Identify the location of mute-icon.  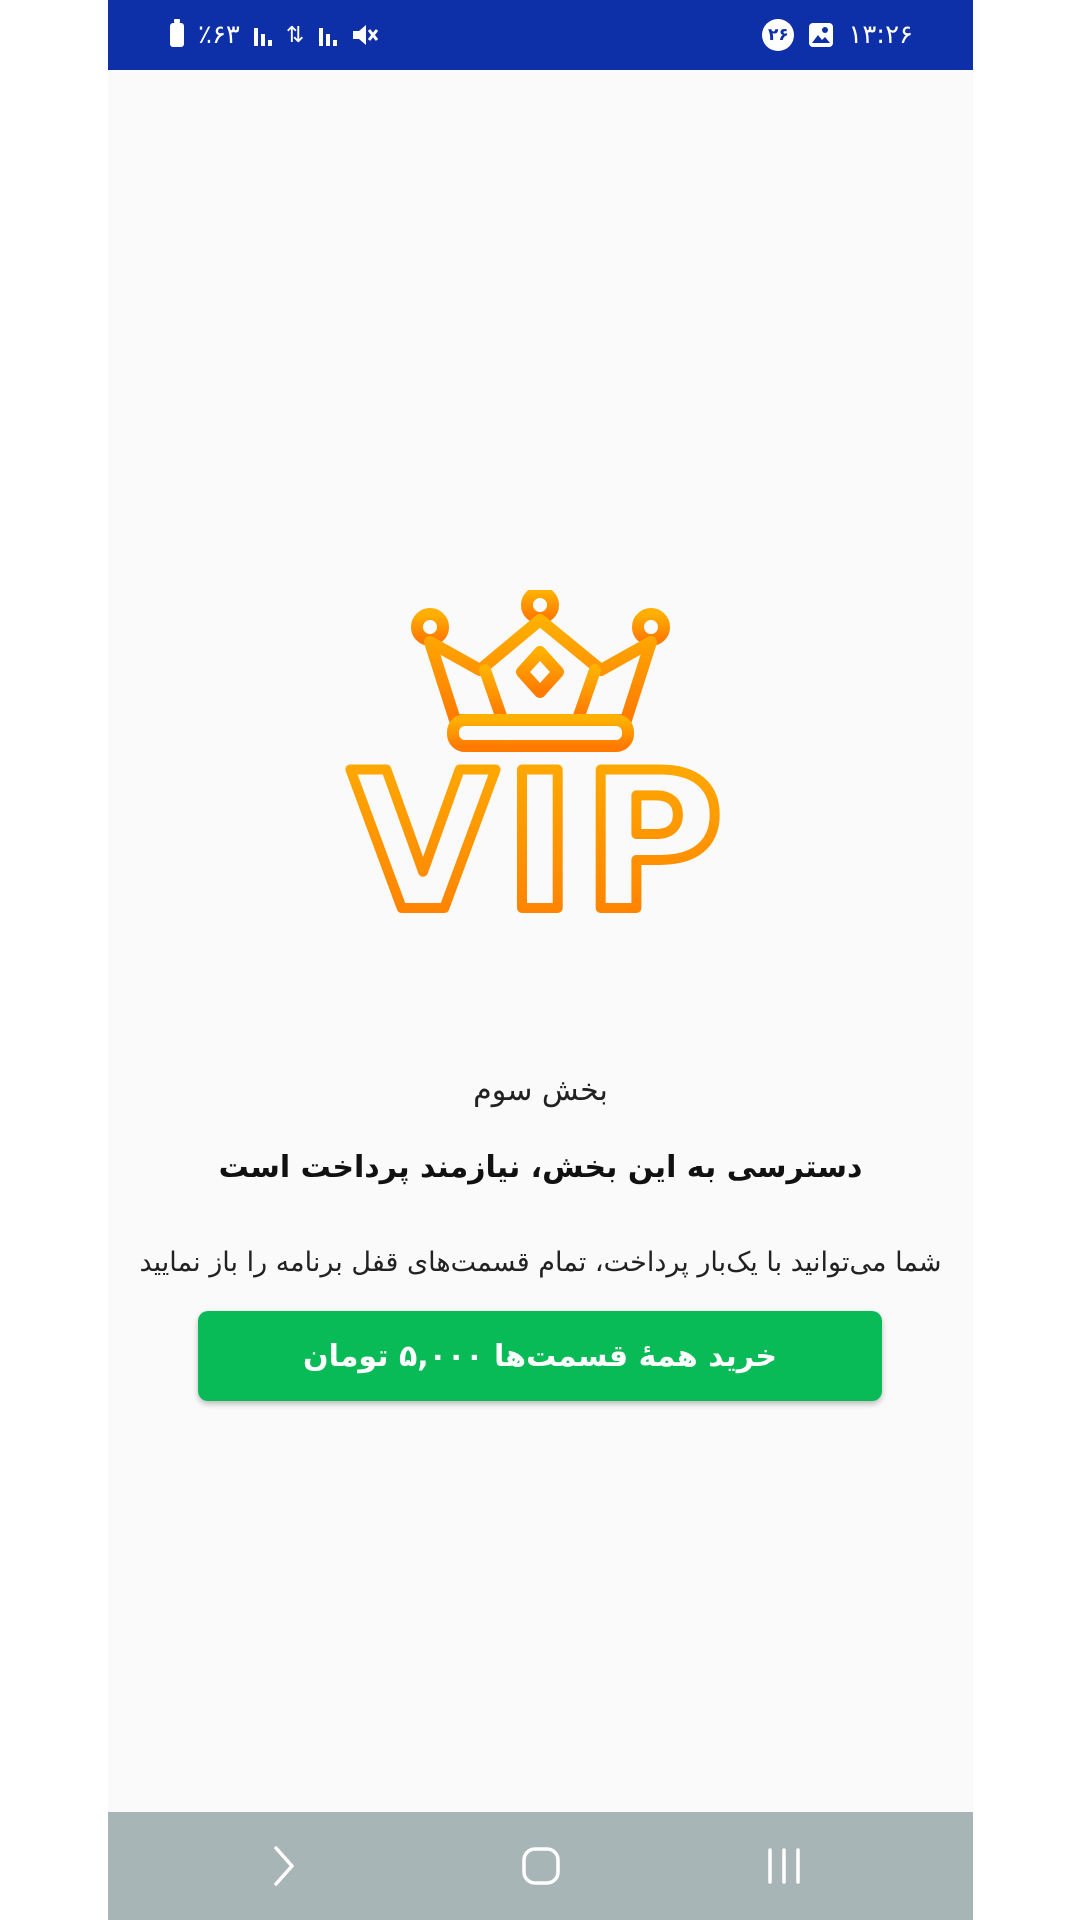
(365, 35).